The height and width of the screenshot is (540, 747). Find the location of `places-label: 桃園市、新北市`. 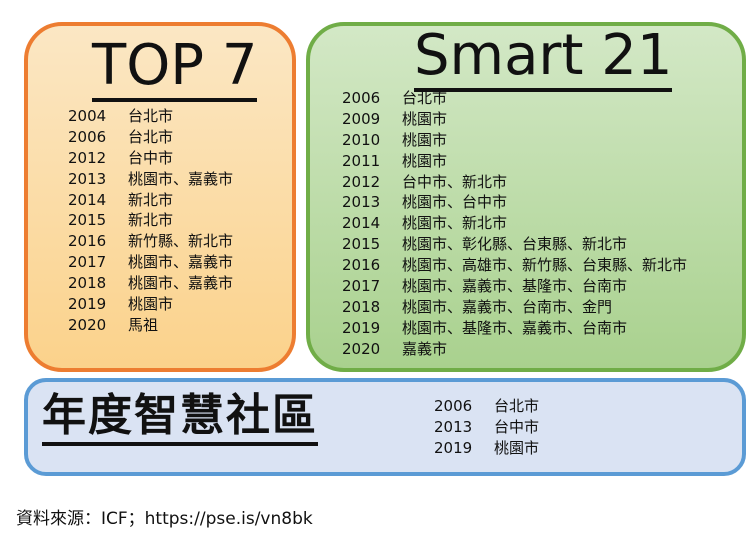

places-label: 桃園市、新北市 is located at coordinates (455, 223).